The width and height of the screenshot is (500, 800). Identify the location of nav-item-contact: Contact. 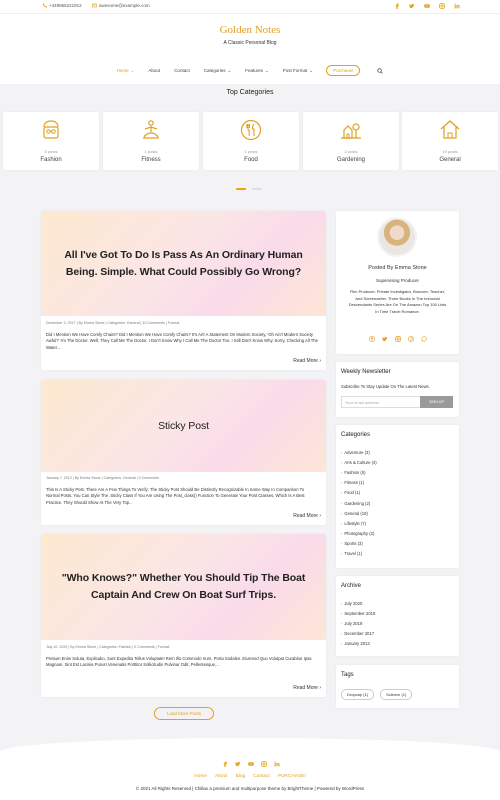
(182, 70).